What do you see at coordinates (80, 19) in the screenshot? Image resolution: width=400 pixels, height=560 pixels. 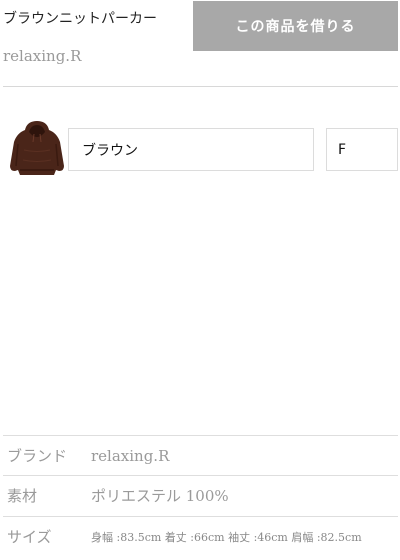 I see `product-title: ブラウンニットパーカー` at bounding box center [80, 19].